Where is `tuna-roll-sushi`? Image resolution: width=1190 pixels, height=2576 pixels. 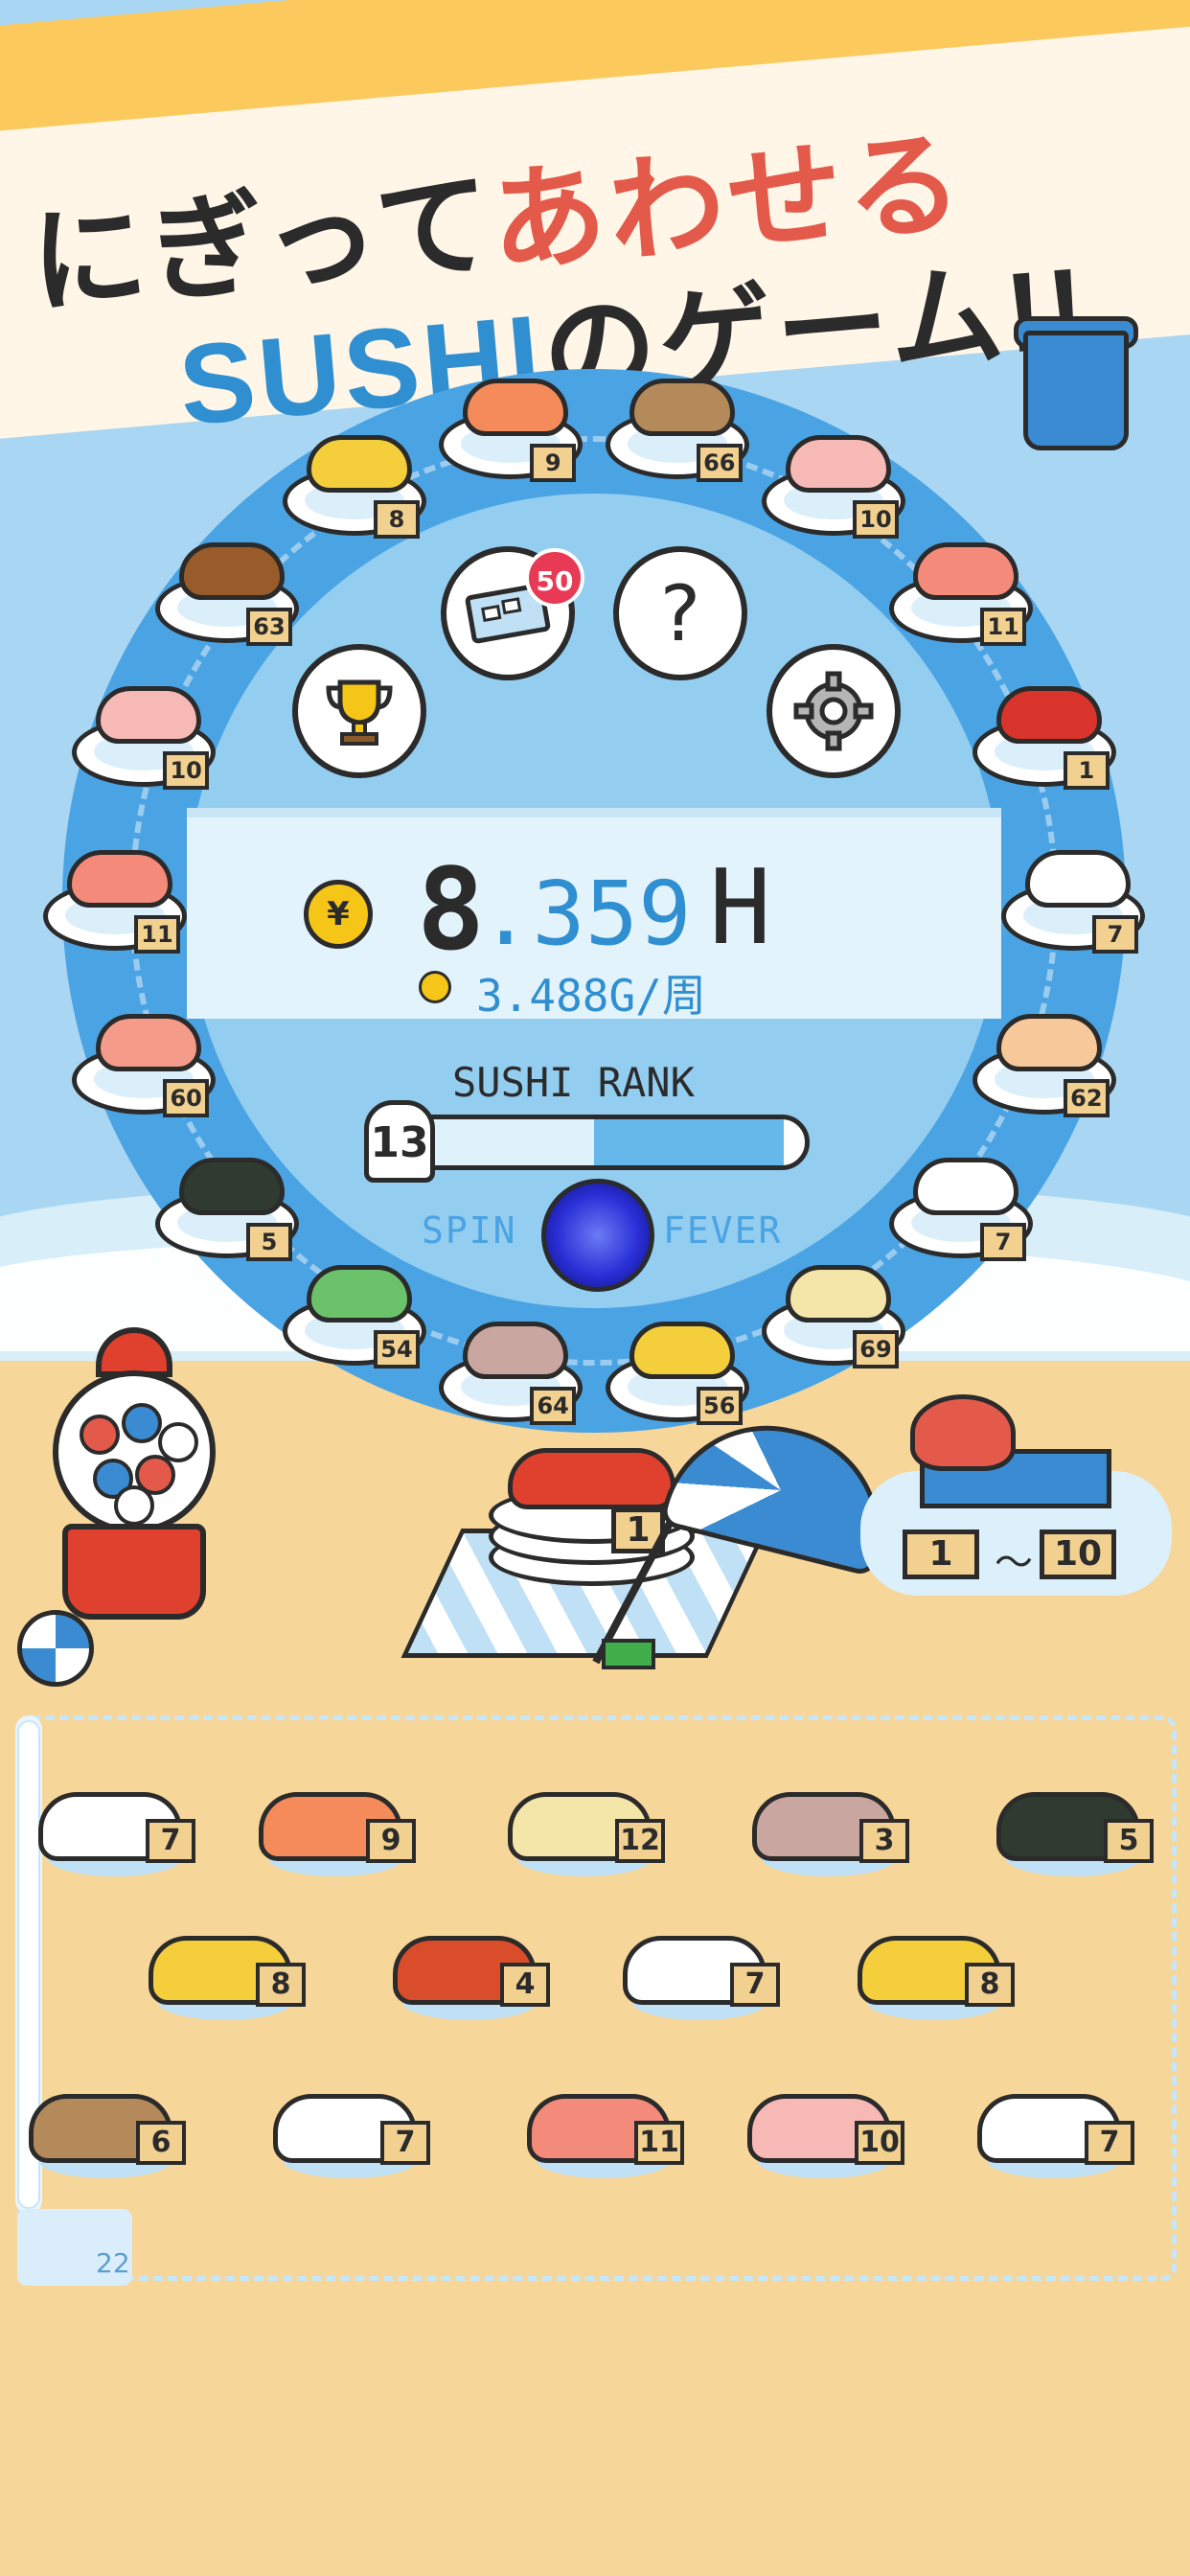
tuna-roll-sushi is located at coordinates (232, 1187).